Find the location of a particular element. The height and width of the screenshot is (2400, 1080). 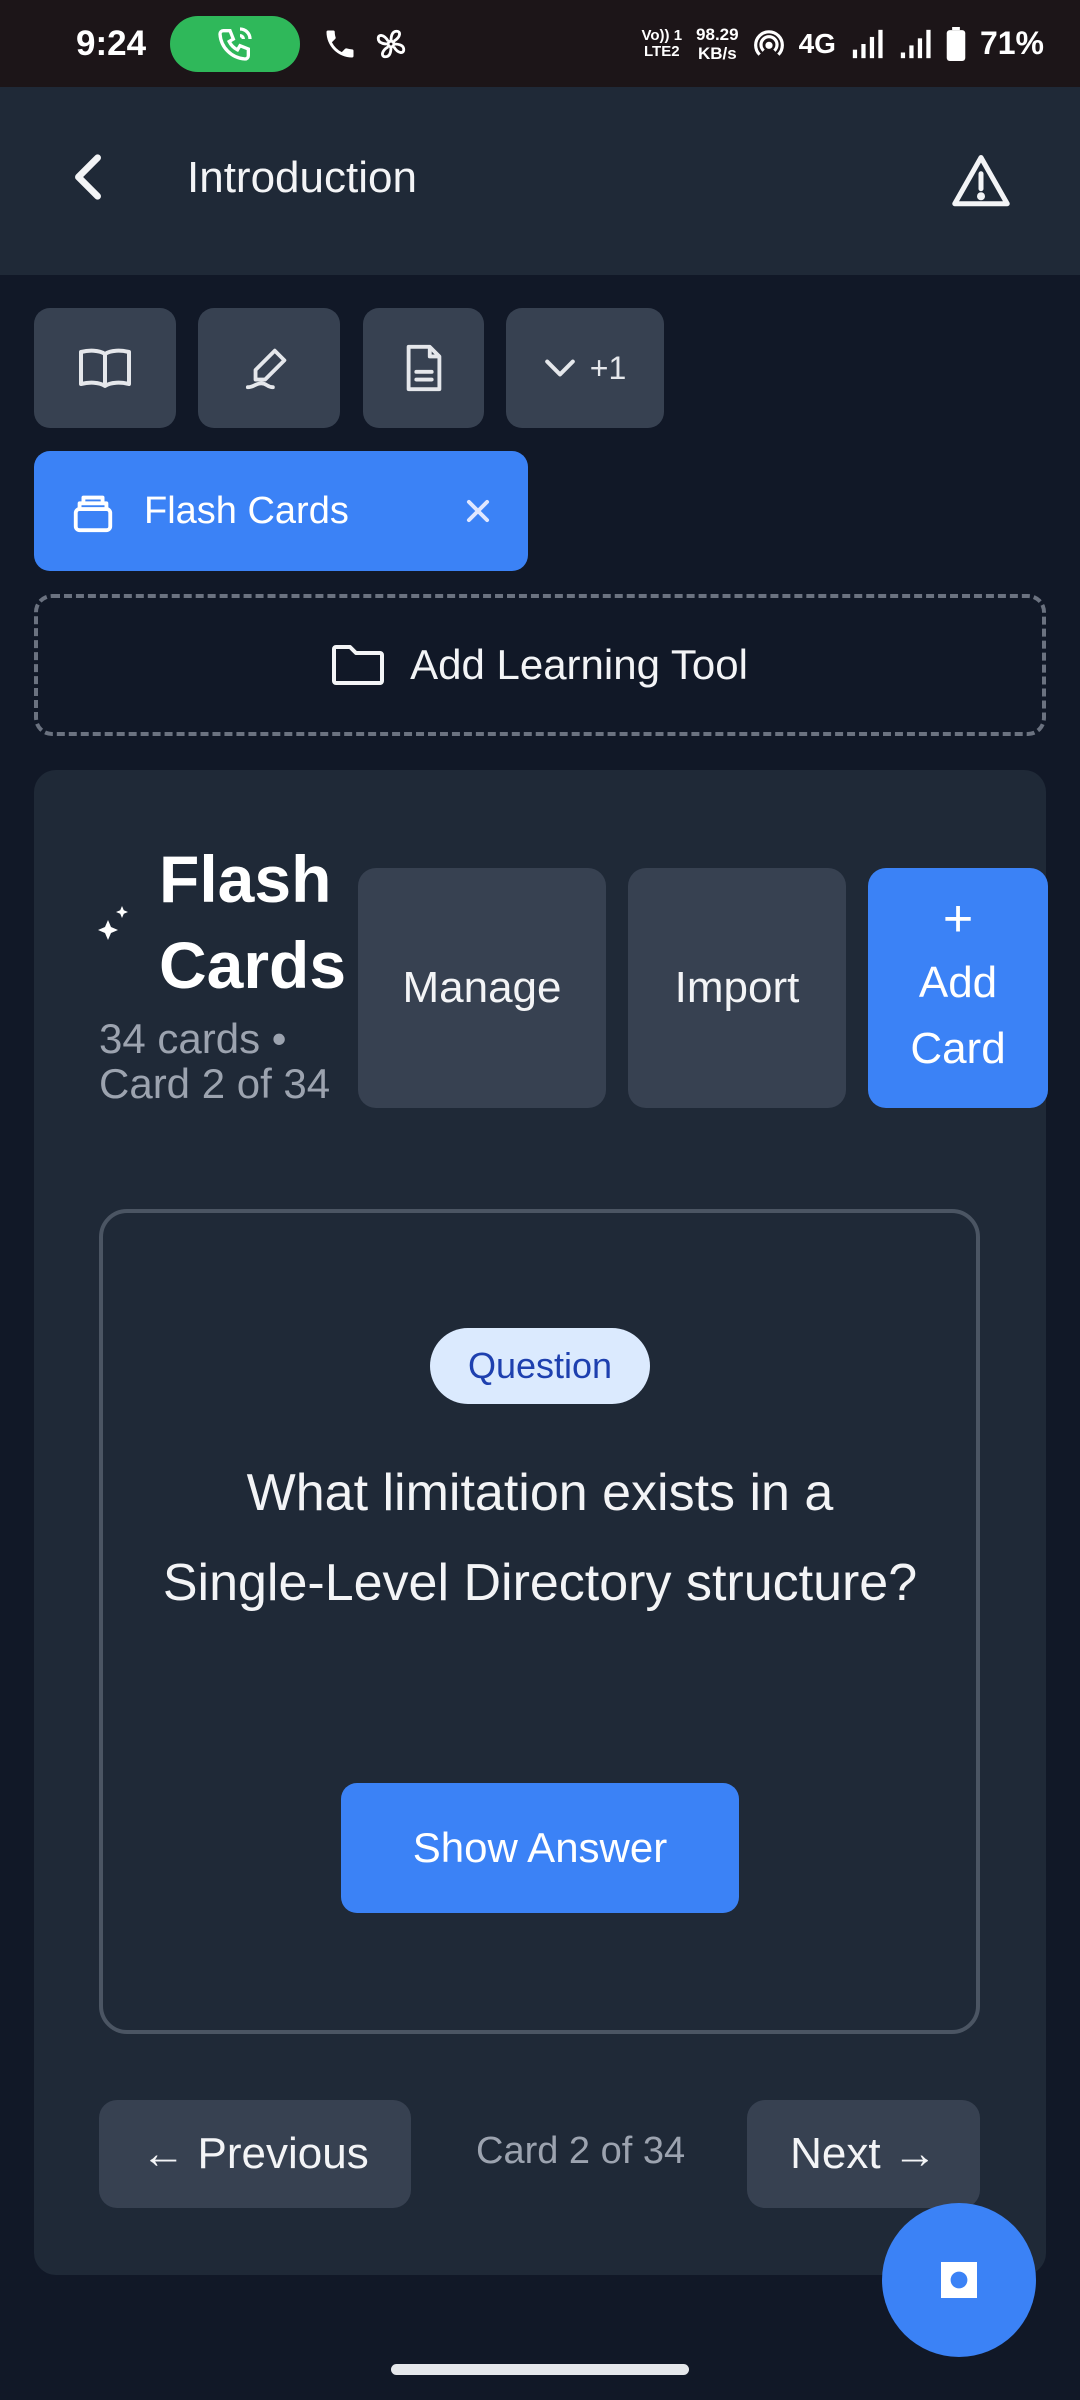

chevron-left-icon is located at coordinates (88, 177).